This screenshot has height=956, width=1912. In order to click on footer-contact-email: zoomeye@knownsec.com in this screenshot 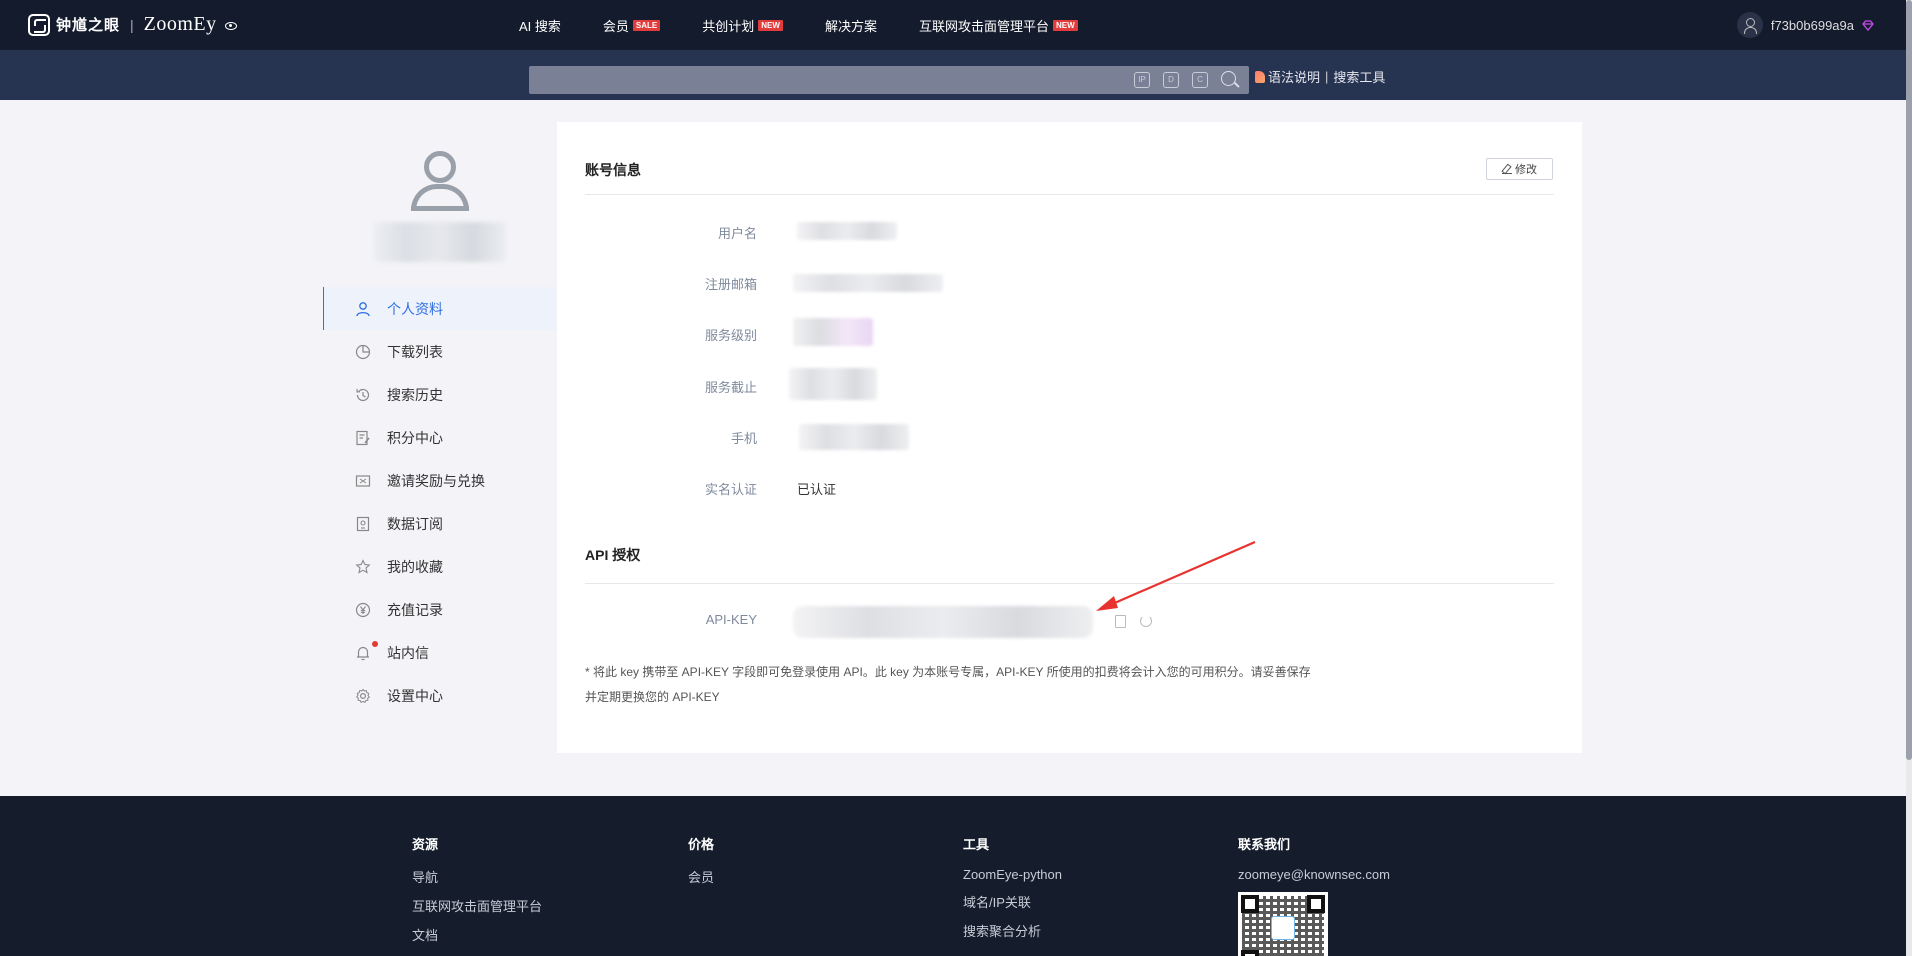, I will do `click(1314, 874)`.